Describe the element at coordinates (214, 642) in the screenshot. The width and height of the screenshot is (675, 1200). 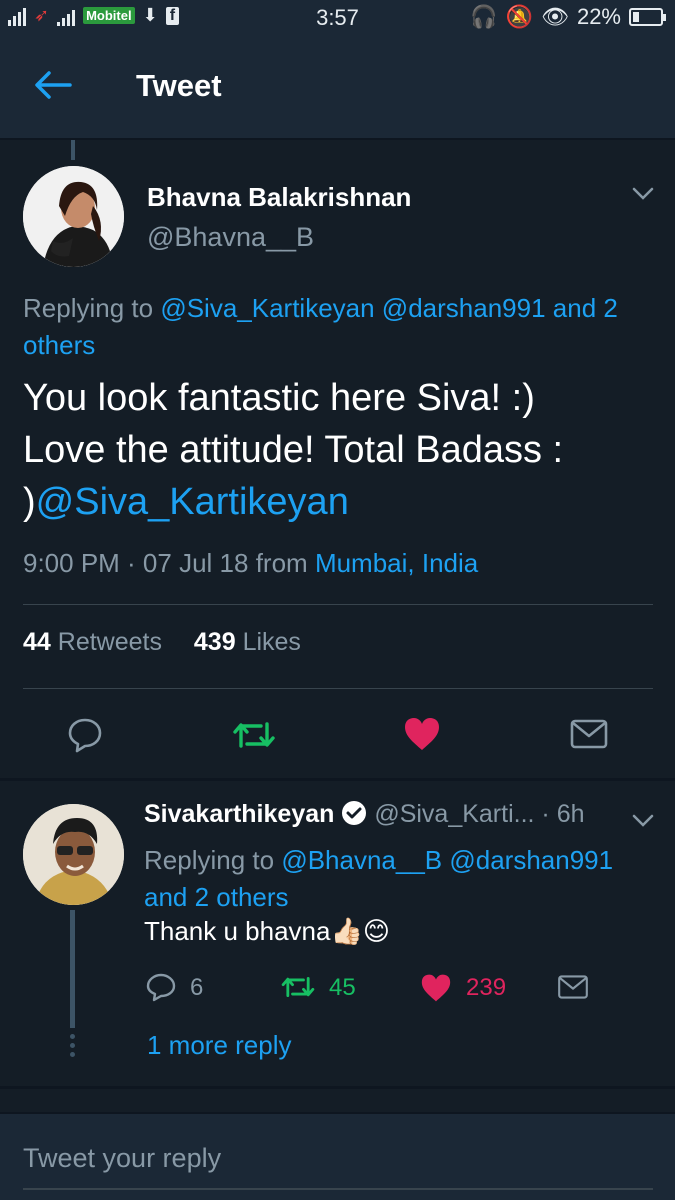
I see `likes-count: 439` at that location.